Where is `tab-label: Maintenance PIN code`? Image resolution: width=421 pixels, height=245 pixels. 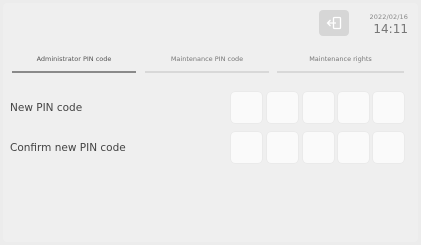
tab-label: Maintenance PIN code is located at coordinates (207, 59).